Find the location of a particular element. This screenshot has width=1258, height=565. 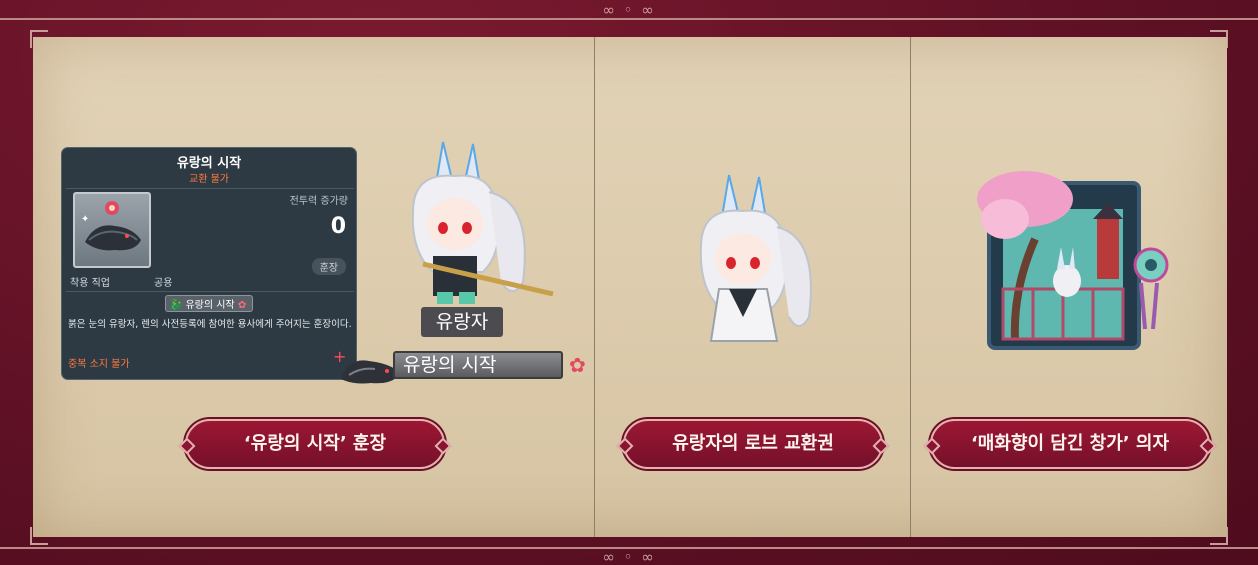

job-value: 공용 is located at coordinates (163, 283).